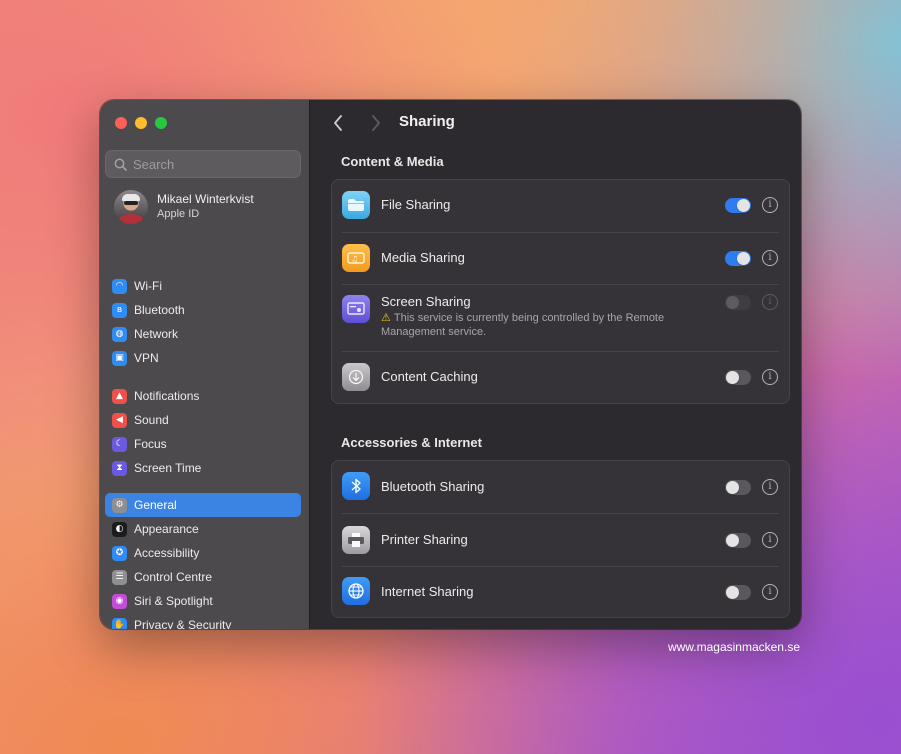 This screenshot has width=901, height=754. I want to click on row-label: Media Sharing, so click(423, 257).